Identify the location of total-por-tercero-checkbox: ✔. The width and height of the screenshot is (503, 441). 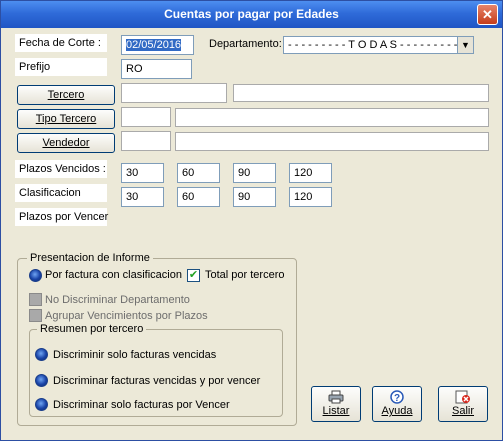
(193, 275).